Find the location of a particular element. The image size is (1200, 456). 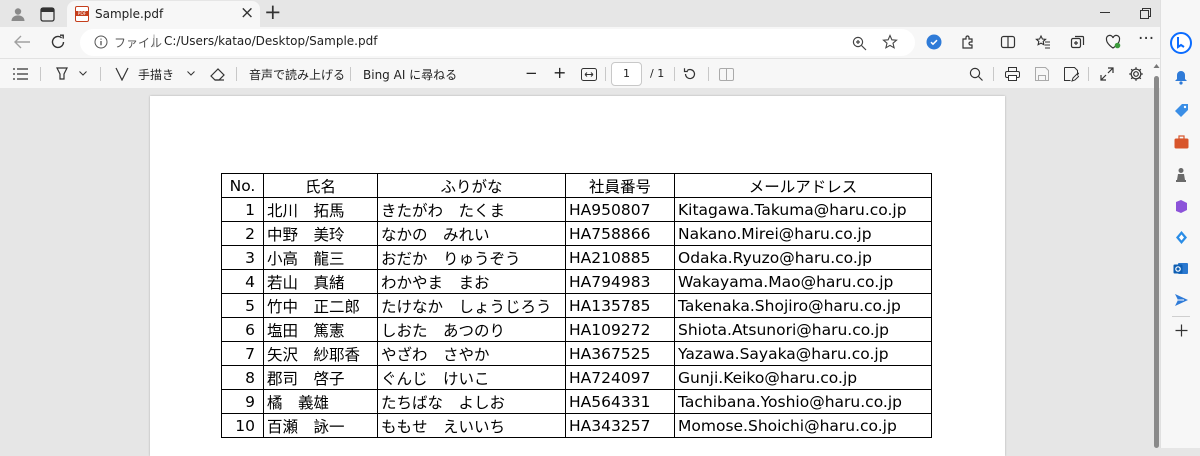

gear-icon is located at coordinates (1135, 73).